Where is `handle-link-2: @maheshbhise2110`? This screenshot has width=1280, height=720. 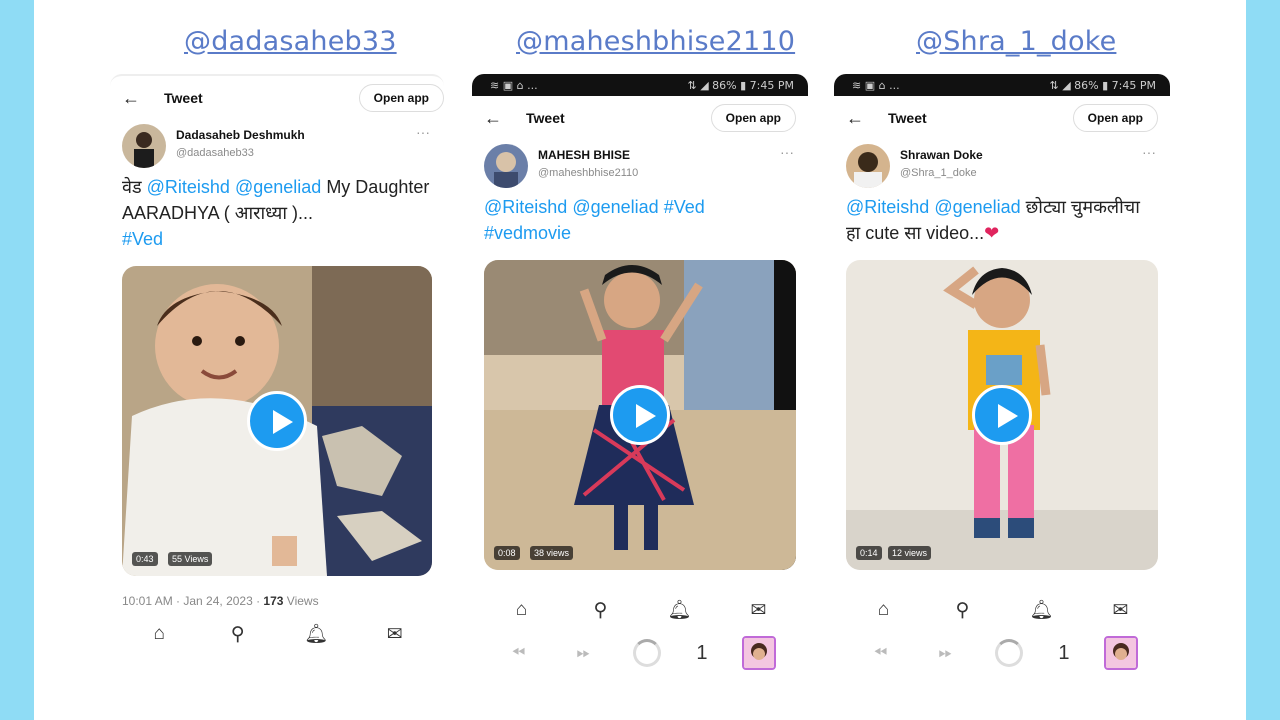
handle-link-2: @maheshbhise2110 is located at coordinates (655, 41).